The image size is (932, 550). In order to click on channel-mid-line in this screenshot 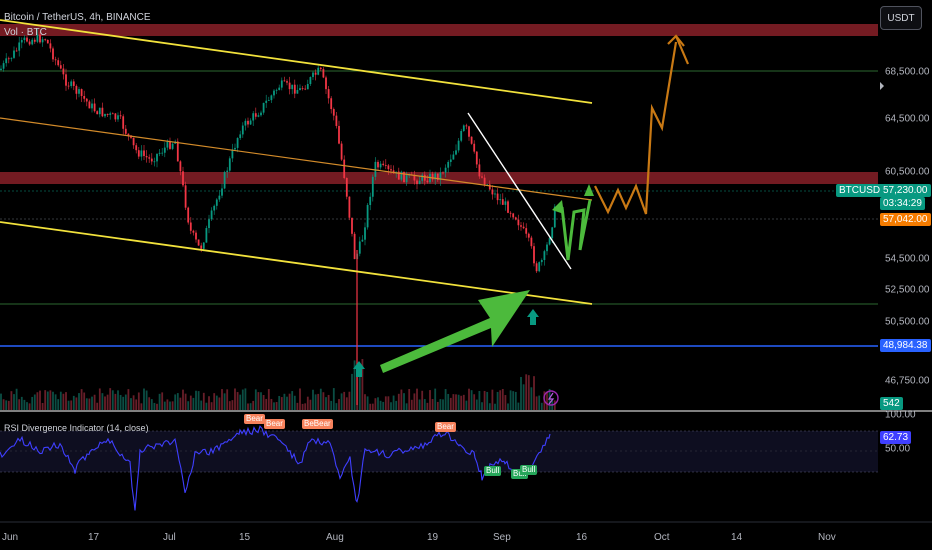, I will do `click(296, 159)`.